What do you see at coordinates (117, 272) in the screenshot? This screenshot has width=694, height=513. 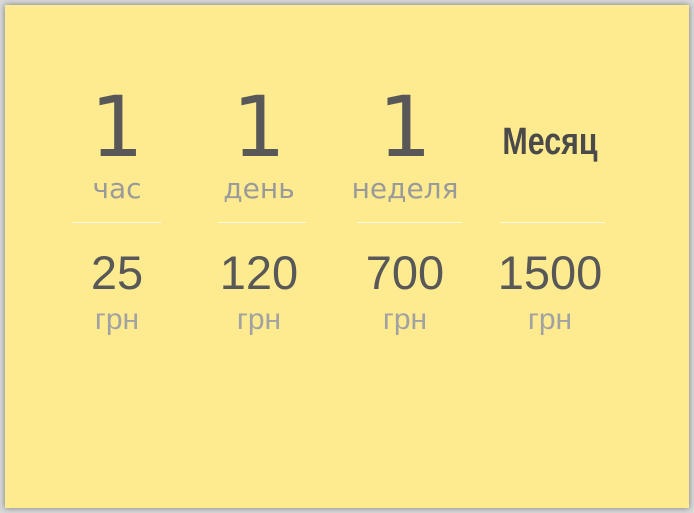 I see `plan-price: 25` at bounding box center [117, 272].